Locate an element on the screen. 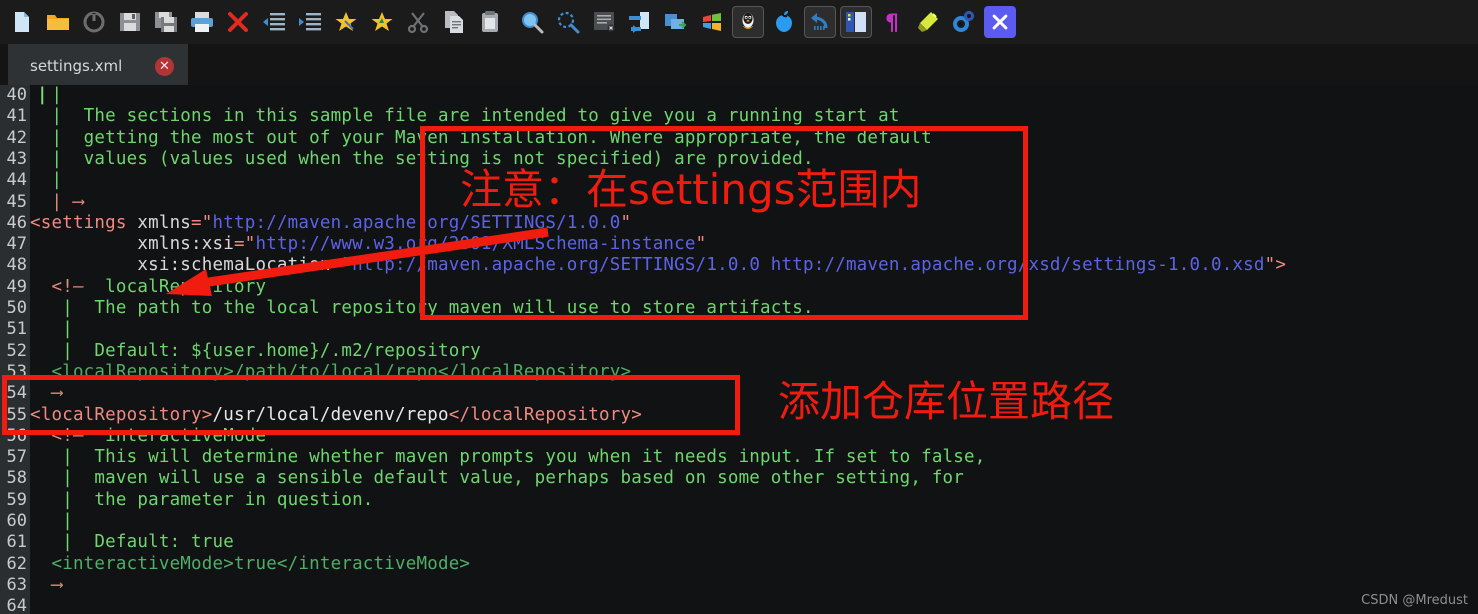 Image resolution: width=1478 pixels, height=614 pixels. cut-icon is located at coordinates (418, 22).